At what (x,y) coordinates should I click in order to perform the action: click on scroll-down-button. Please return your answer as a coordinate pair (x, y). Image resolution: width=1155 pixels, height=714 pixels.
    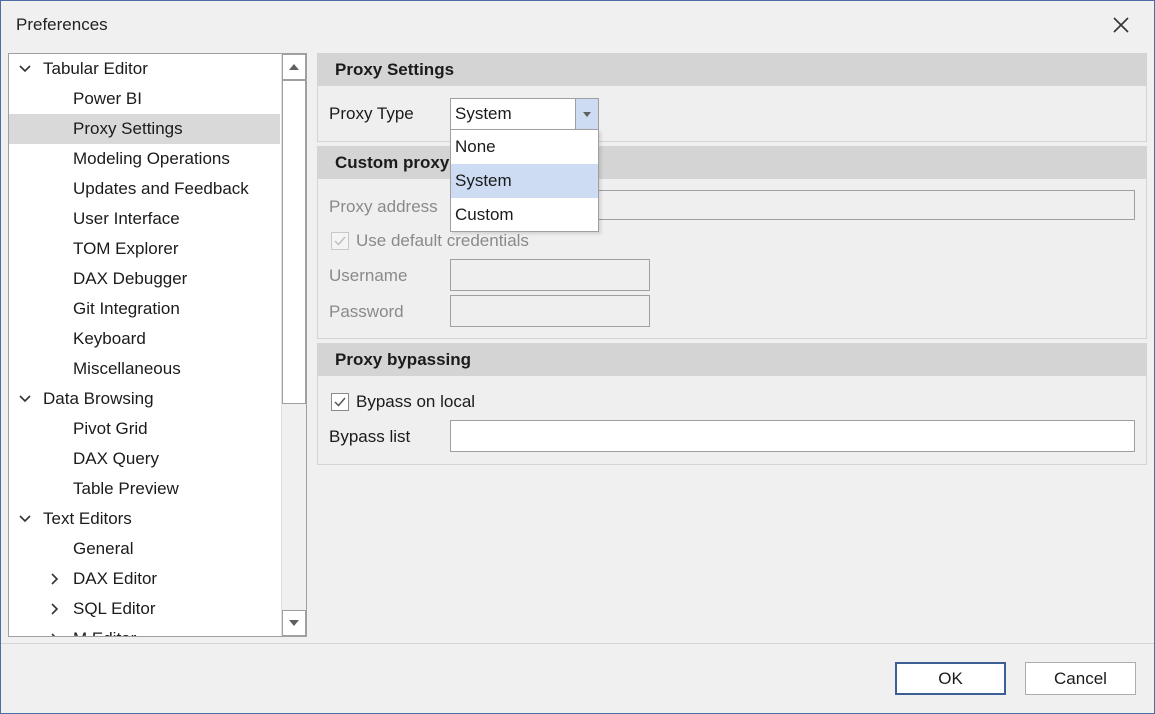
    Looking at the image, I should click on (294, 623).